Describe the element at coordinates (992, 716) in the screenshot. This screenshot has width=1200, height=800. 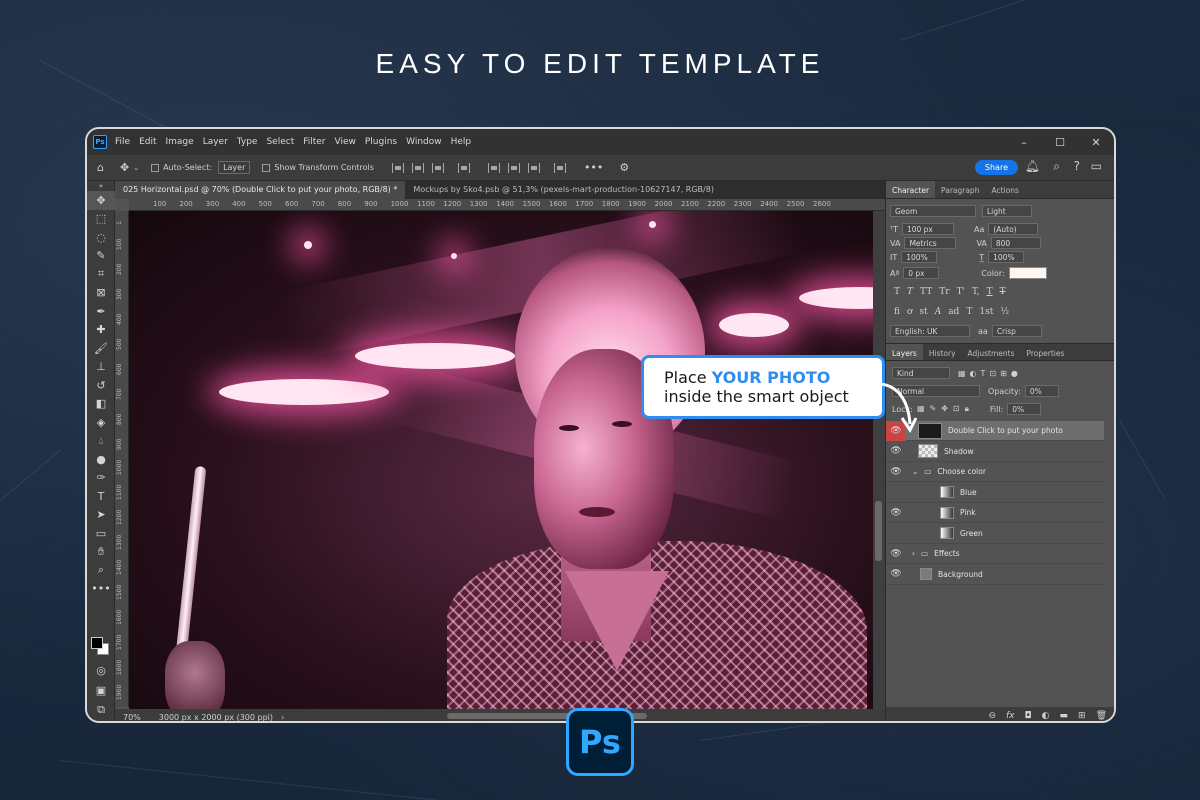
I see `link-icon: ⊖` at that location.